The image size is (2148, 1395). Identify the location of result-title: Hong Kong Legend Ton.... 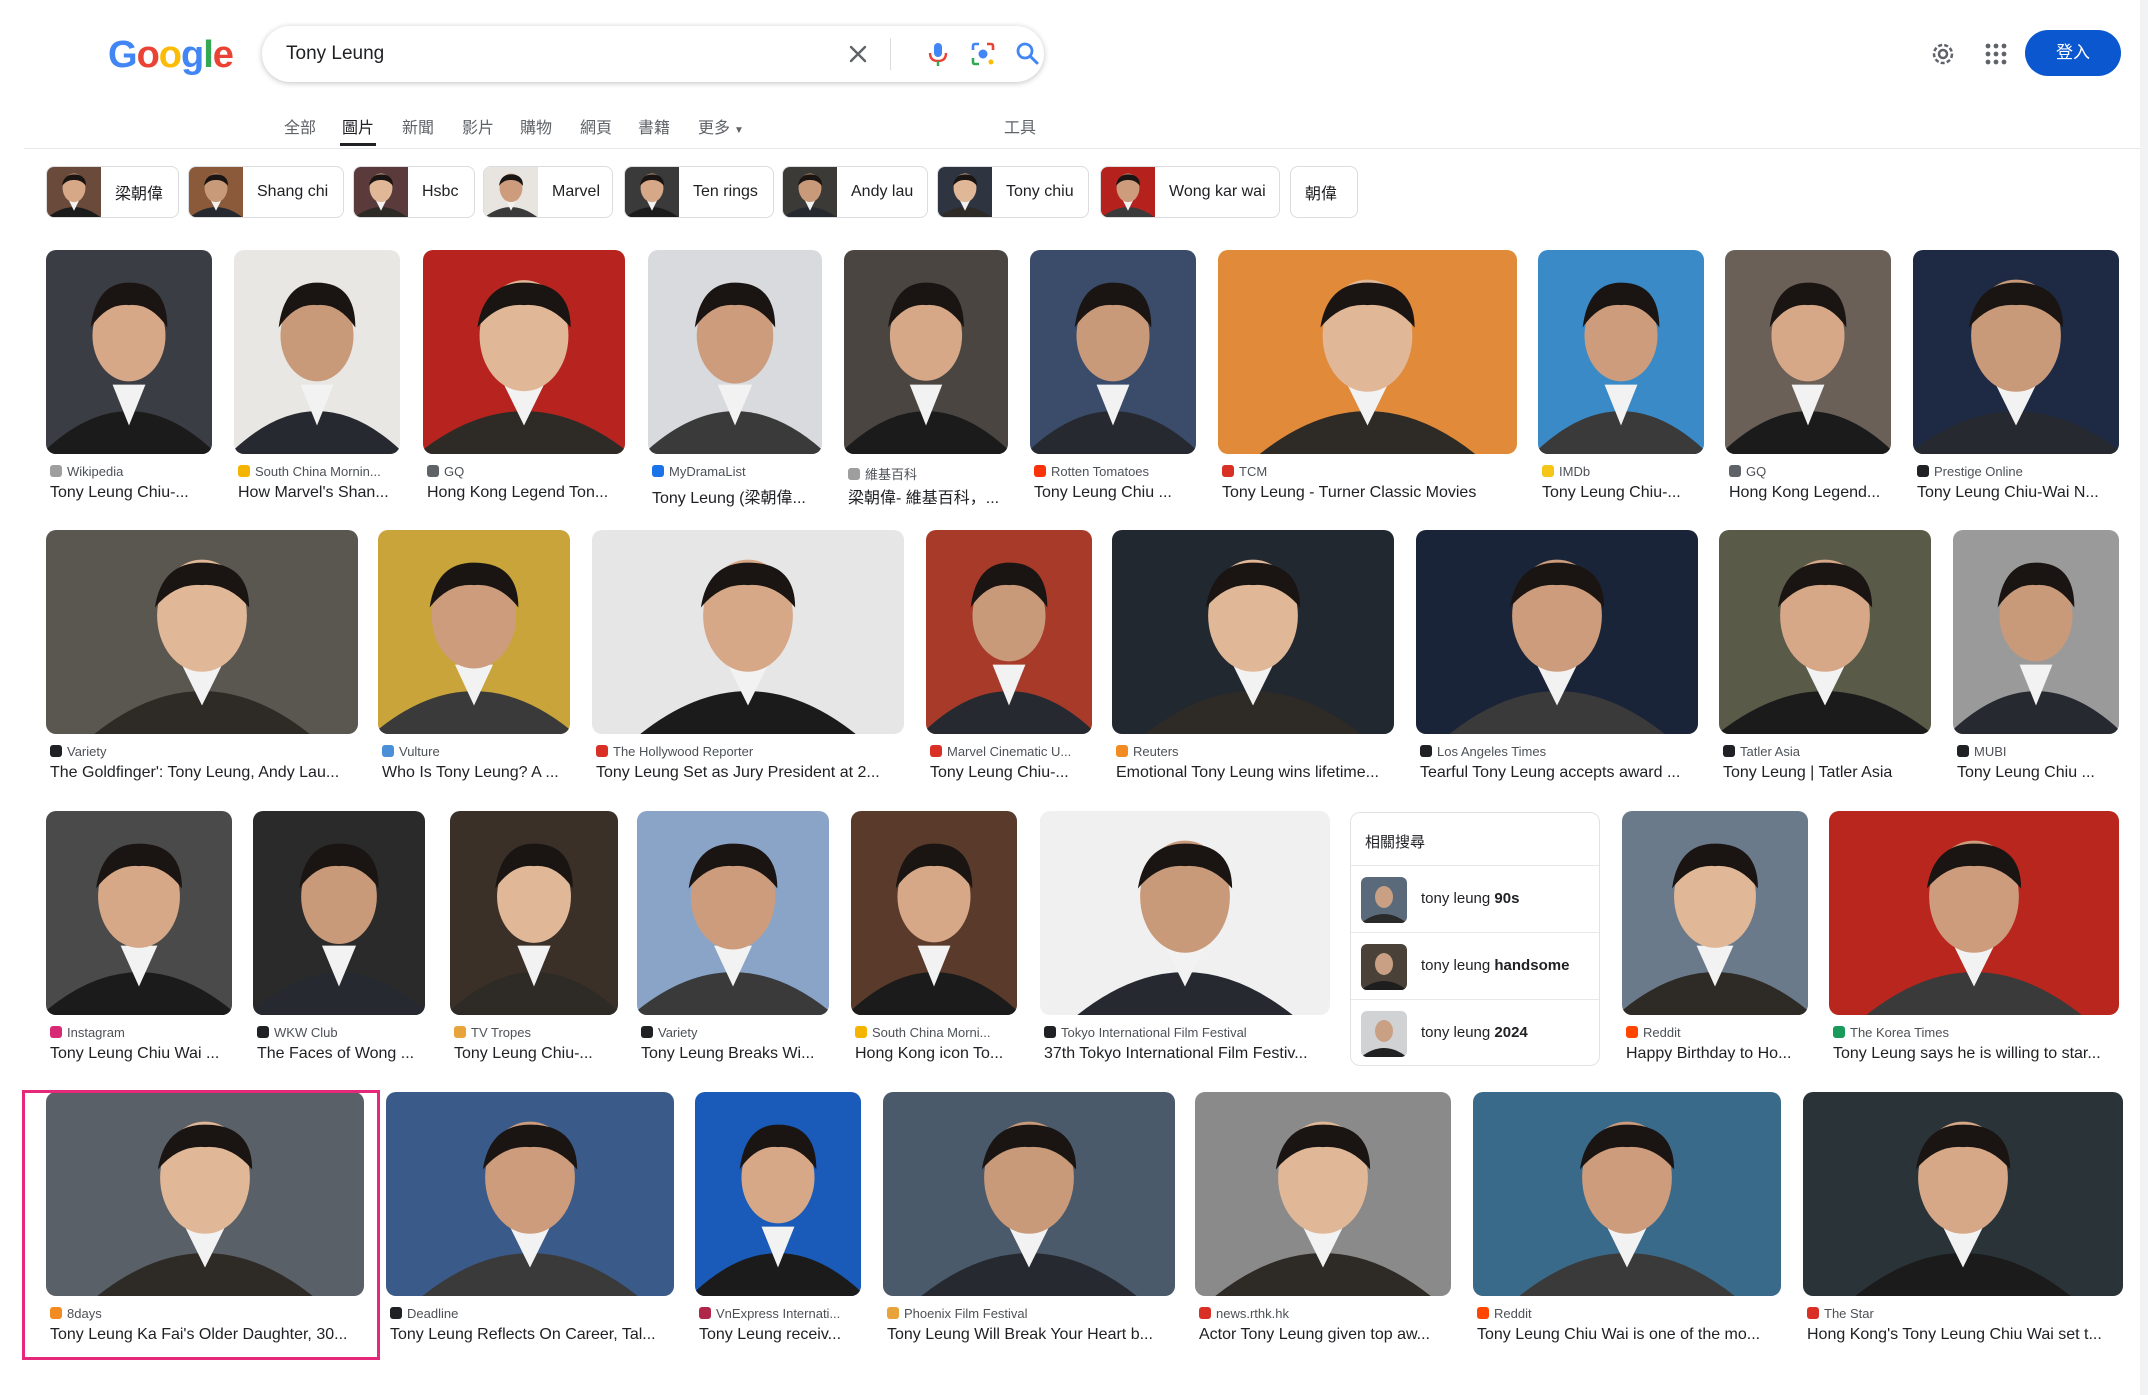
(524, 493).